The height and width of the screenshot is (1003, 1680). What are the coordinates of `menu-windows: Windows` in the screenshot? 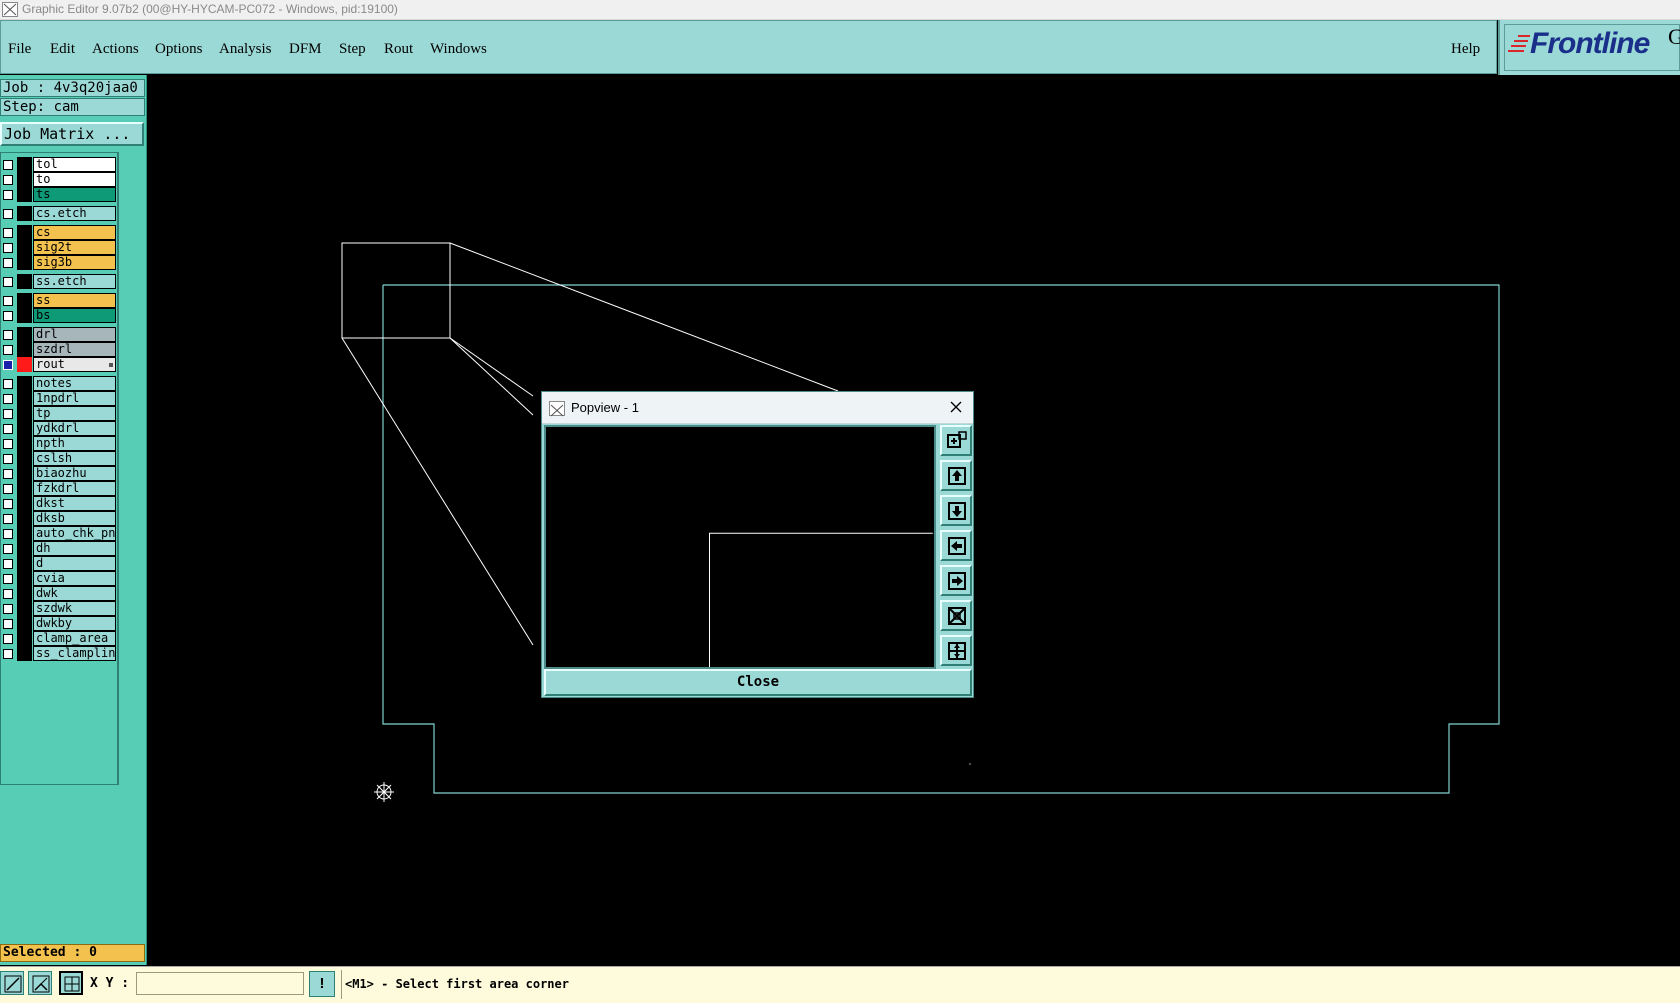 It's located at (458, 49).